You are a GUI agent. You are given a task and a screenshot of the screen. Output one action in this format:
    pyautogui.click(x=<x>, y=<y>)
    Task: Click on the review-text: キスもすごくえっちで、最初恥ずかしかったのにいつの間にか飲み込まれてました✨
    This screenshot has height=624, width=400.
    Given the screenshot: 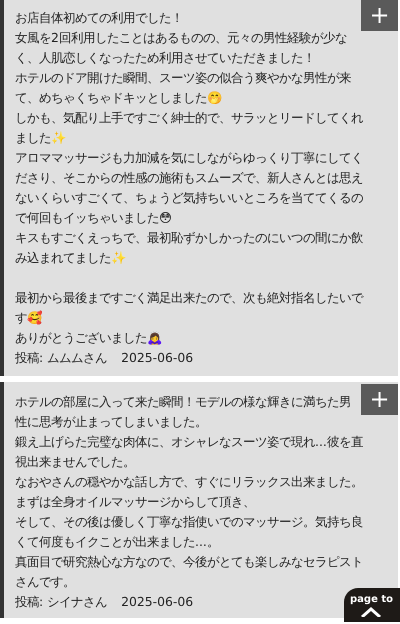 What is the action you would take?
    pyautogui.click(x=189, y=248)
    